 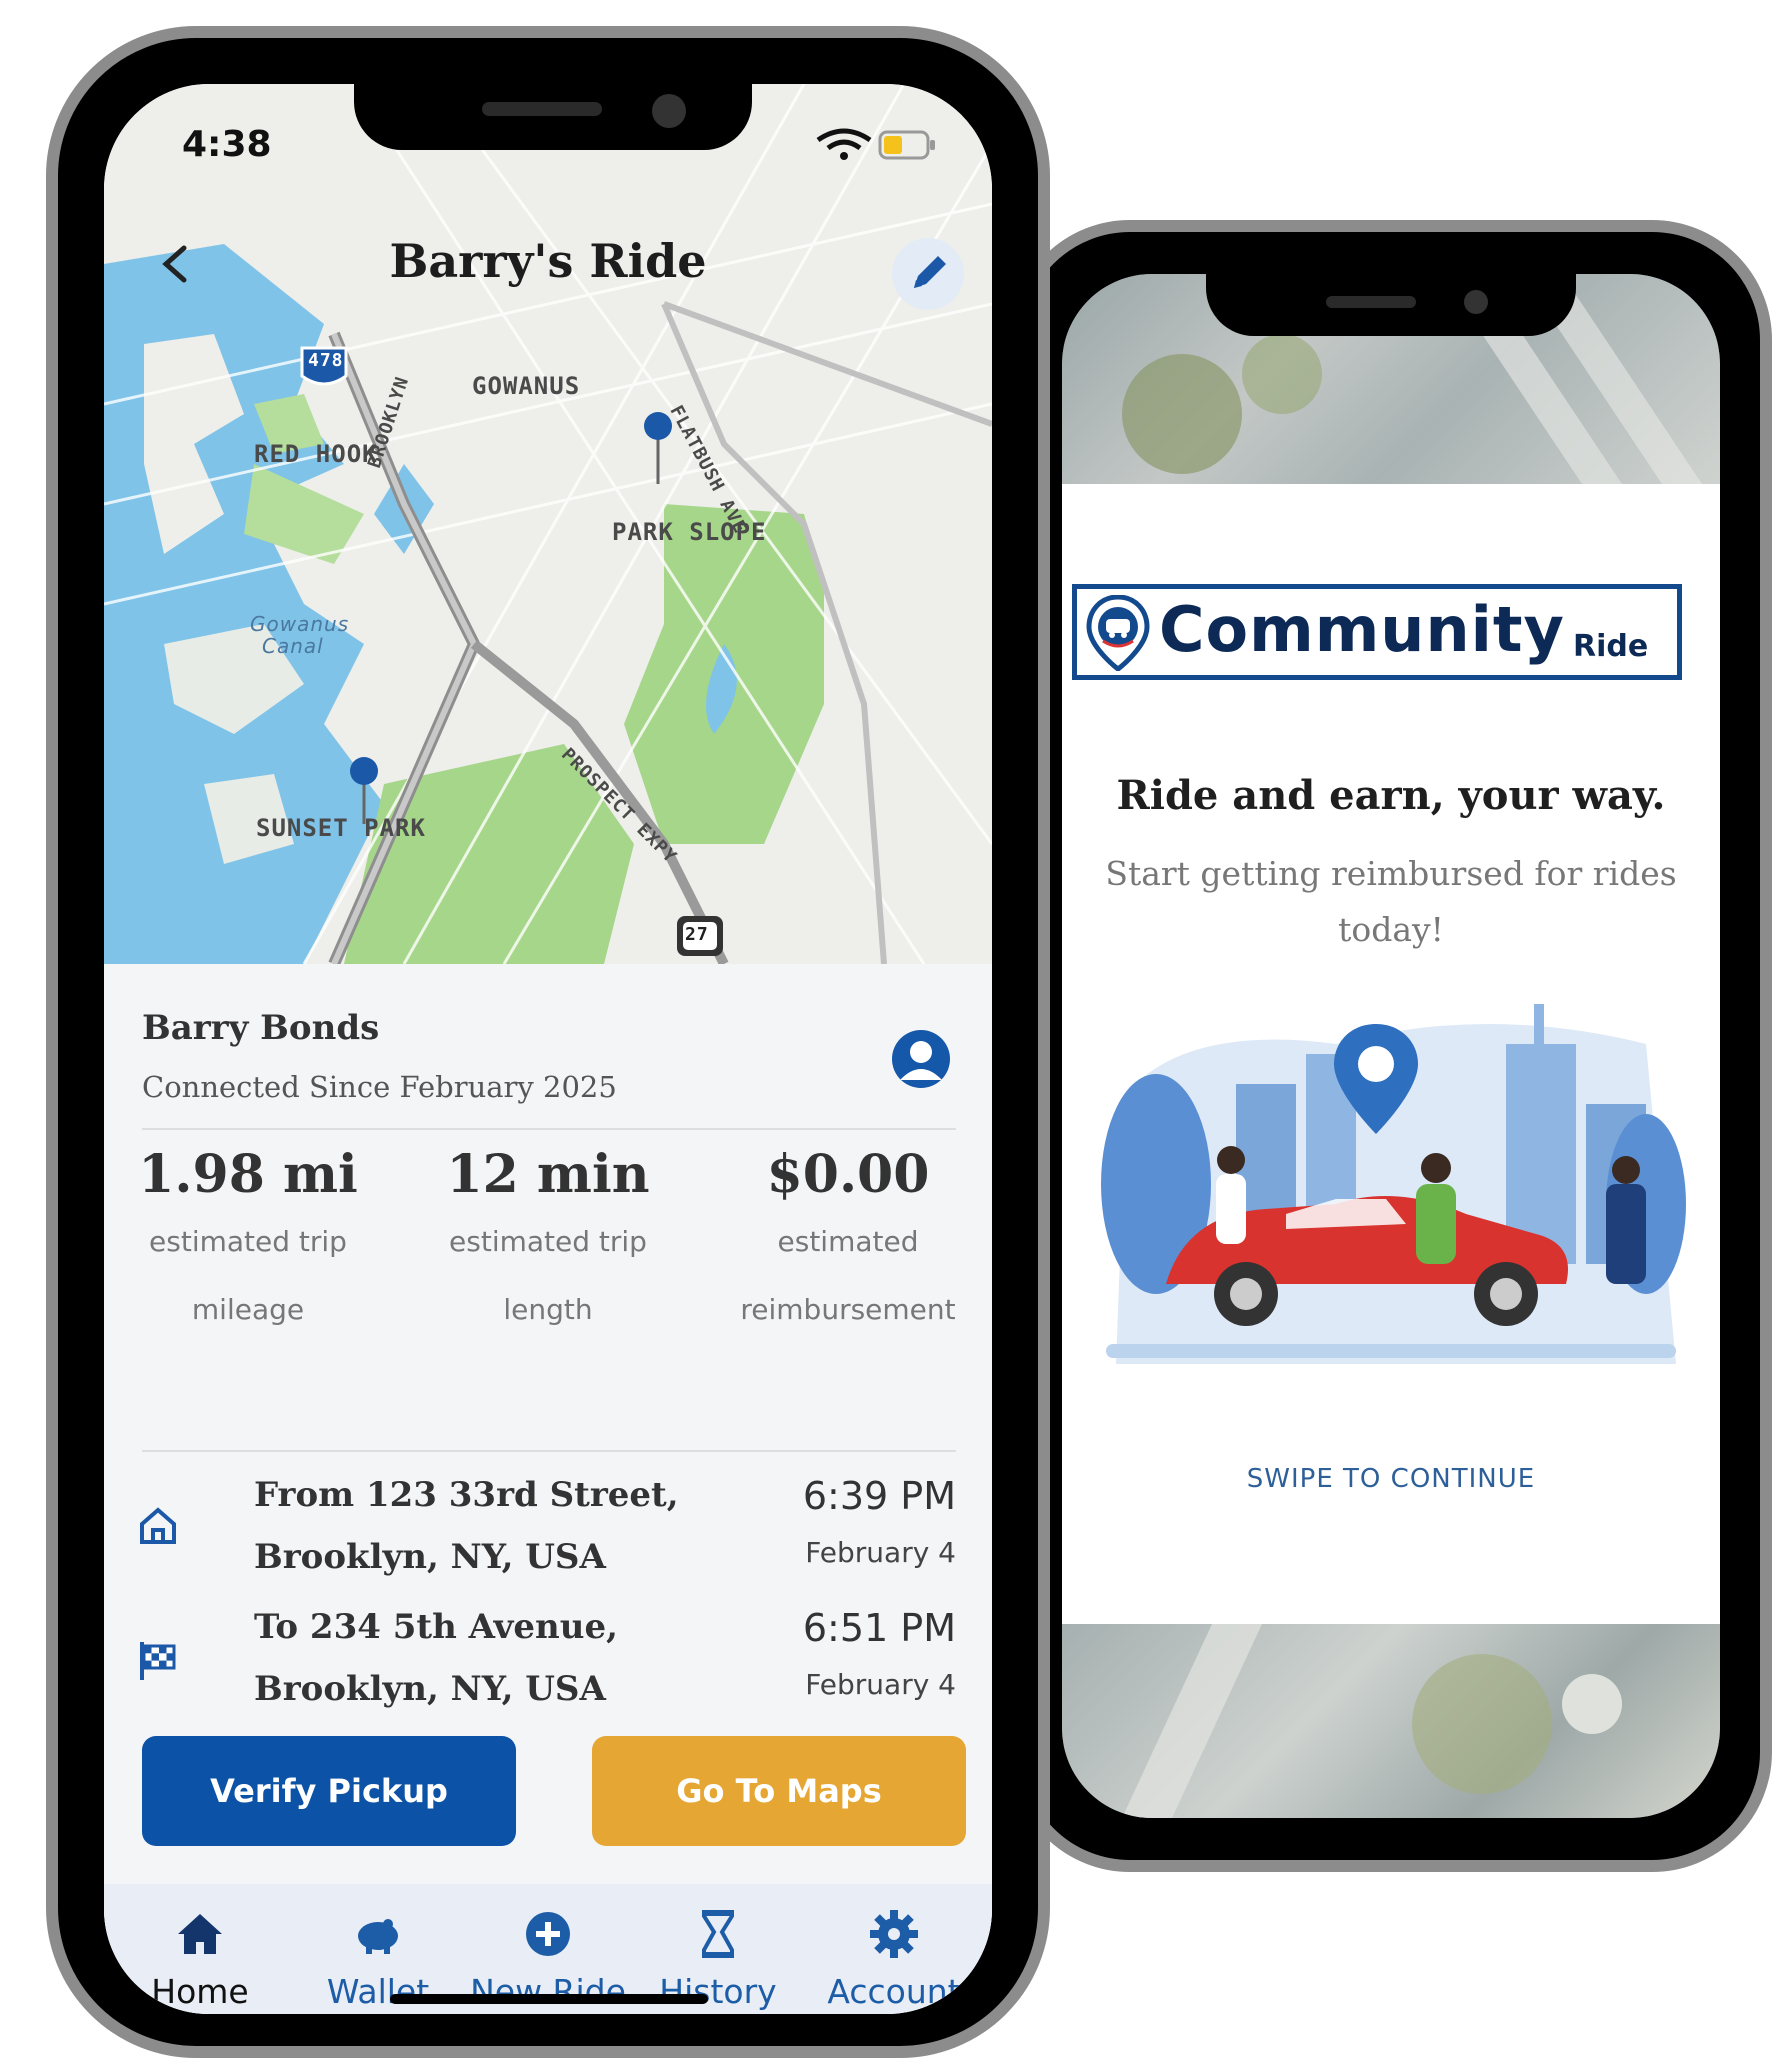 I want to click on highway-shield-478: 478, so click(x=326, y=360).